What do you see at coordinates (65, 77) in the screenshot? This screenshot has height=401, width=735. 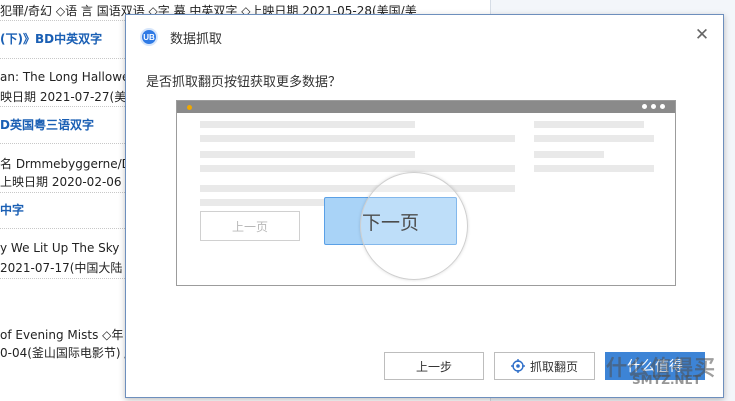 I see `background-text-line: an: The Long Hallowe` at bounding box center [65, 77].